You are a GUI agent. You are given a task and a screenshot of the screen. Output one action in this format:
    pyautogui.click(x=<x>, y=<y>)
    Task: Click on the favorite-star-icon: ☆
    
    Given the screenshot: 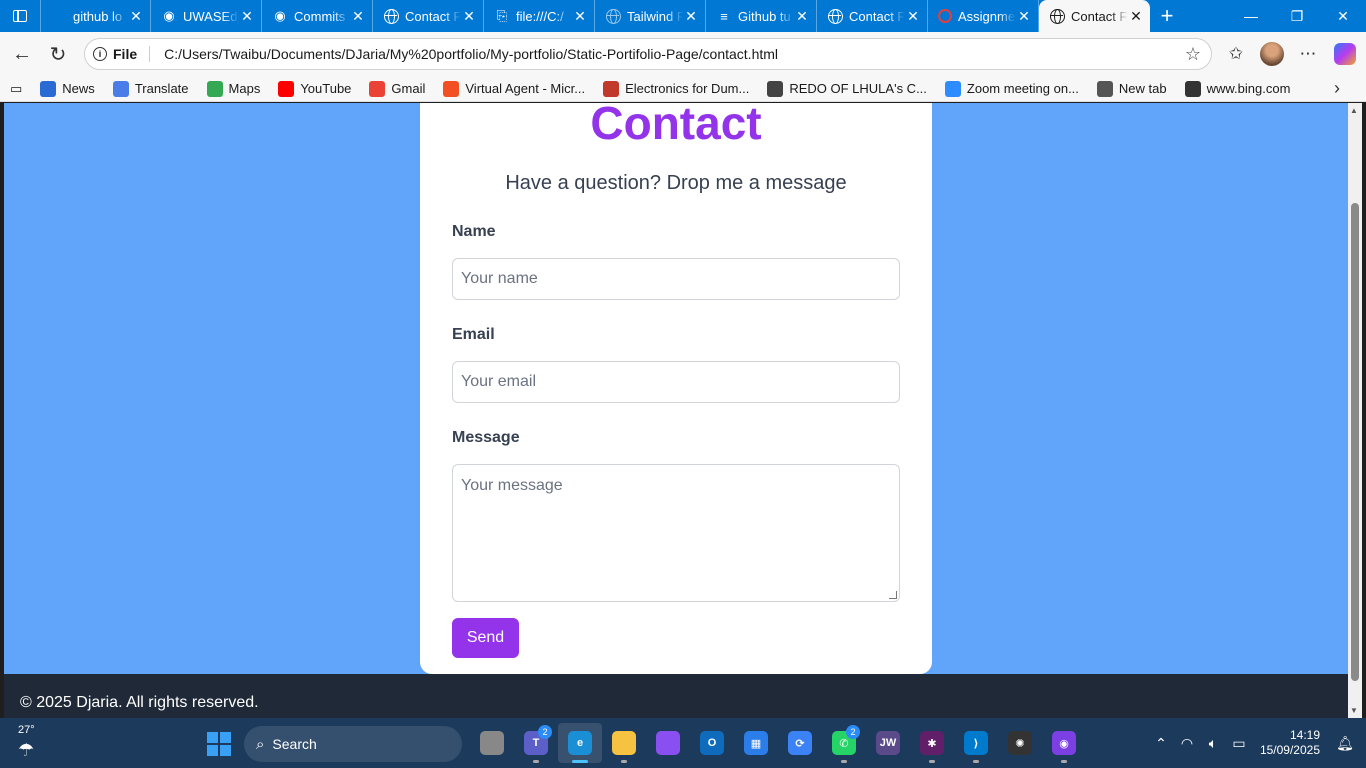 What is the action you would take?
    pyautogui.click(x=1193, y=54)
    